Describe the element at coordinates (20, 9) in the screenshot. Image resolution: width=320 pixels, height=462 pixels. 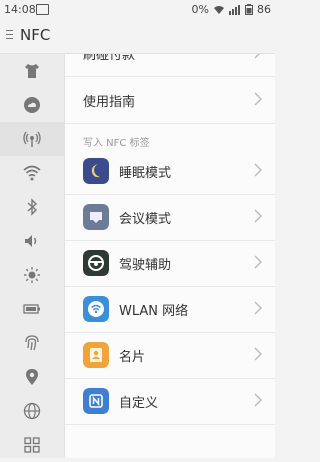
I see `clock: 14:08` at that location.